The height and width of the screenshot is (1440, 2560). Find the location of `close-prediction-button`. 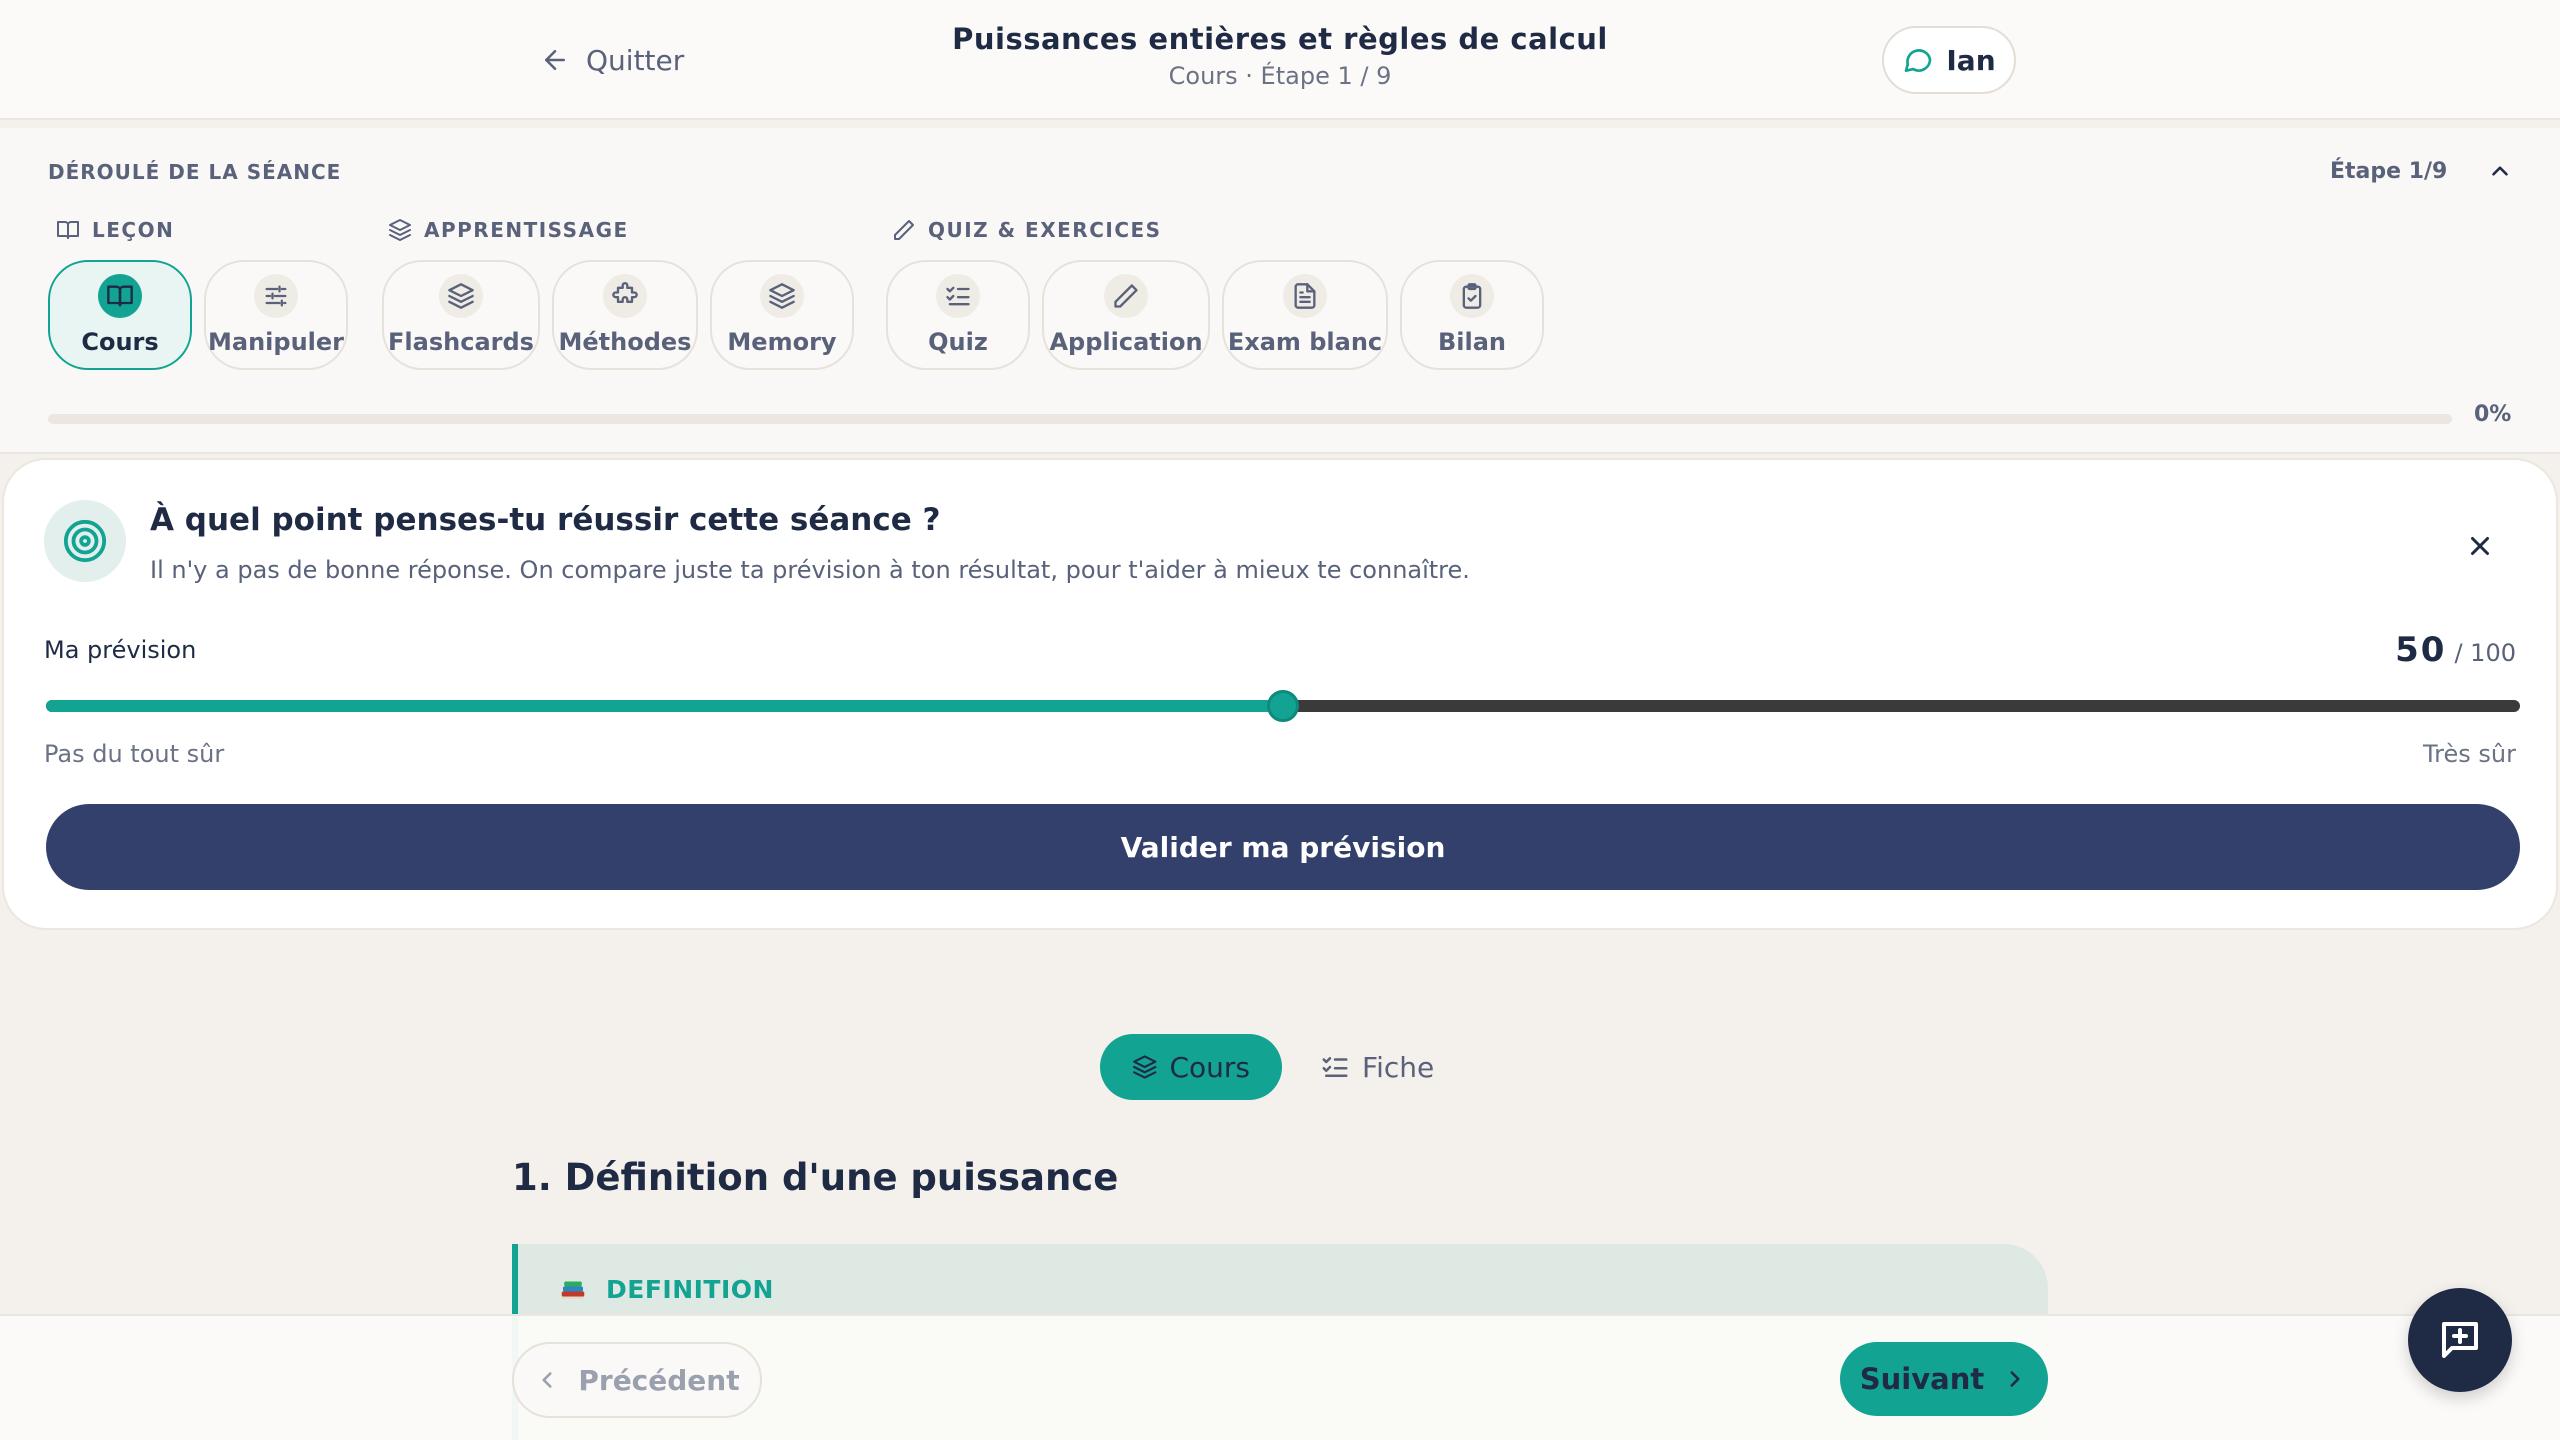

close-prediction-button is located at coordinates (2480, 546).